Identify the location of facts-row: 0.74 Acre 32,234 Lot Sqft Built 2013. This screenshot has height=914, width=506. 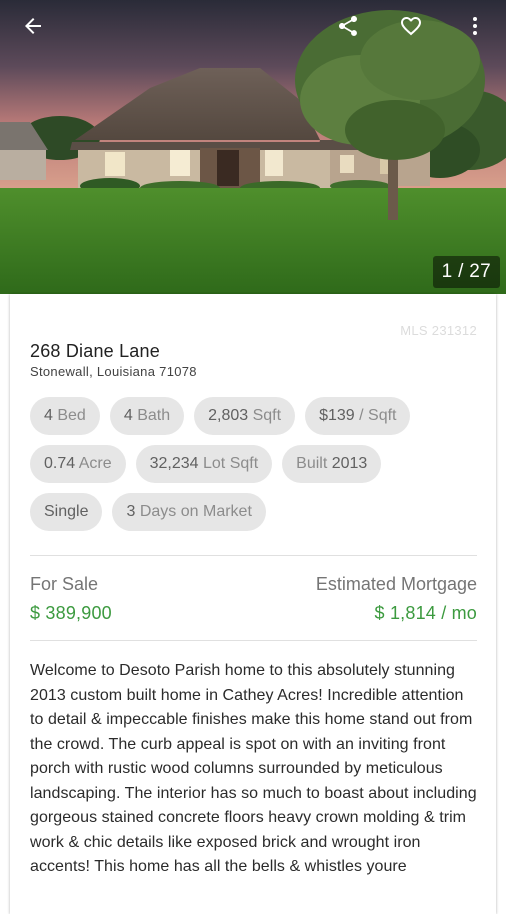
(255, 464).